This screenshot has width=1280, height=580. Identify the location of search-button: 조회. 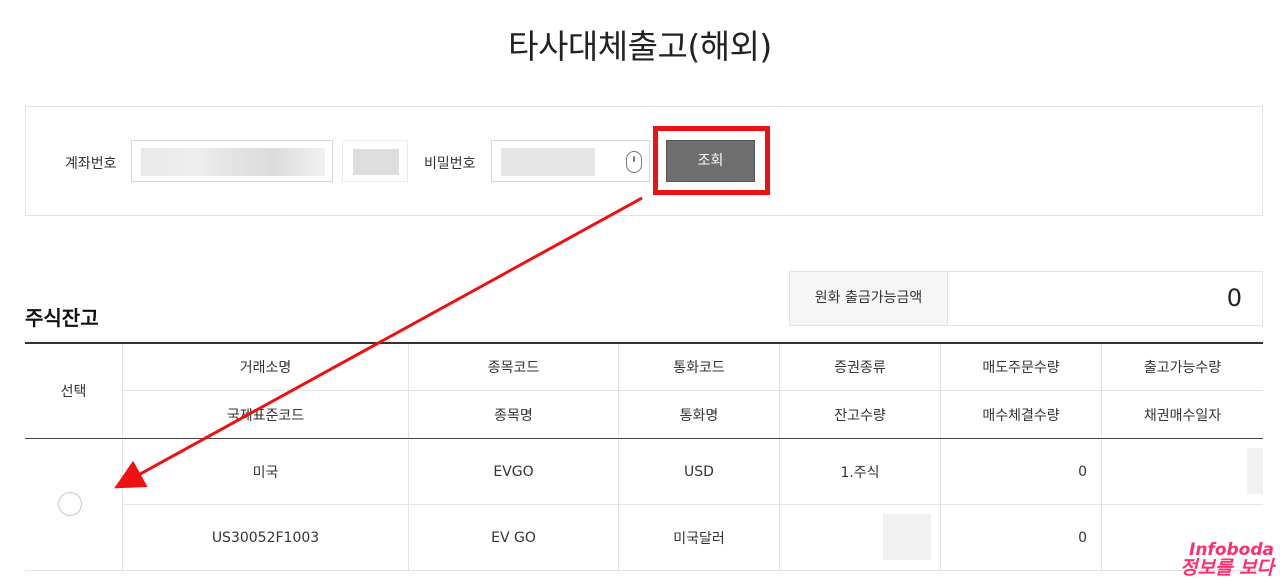
(710, 161).